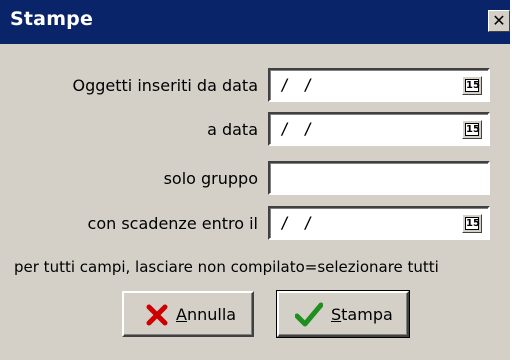 This screenshot has height=360, width=512. I want to click on close-button: ✕, so click(499, 21).